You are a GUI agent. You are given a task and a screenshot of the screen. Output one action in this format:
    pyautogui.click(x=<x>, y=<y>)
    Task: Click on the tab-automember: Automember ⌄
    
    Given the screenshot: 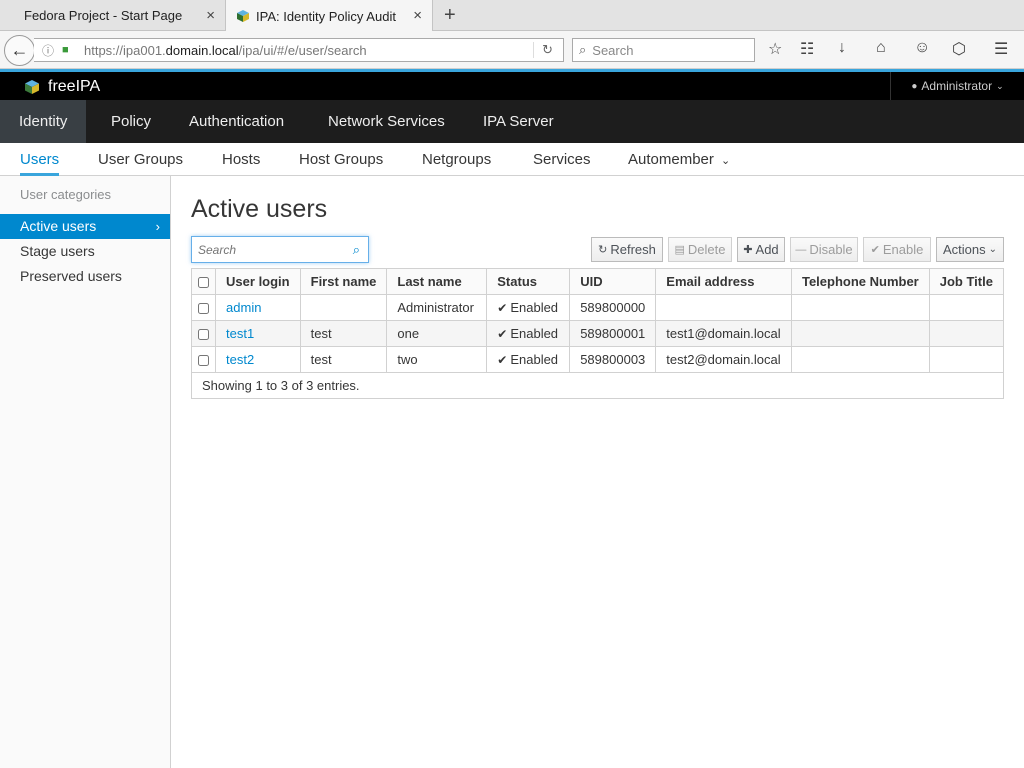 What is the action you would take?
    pyautogui.click(x=679, y=159)
    